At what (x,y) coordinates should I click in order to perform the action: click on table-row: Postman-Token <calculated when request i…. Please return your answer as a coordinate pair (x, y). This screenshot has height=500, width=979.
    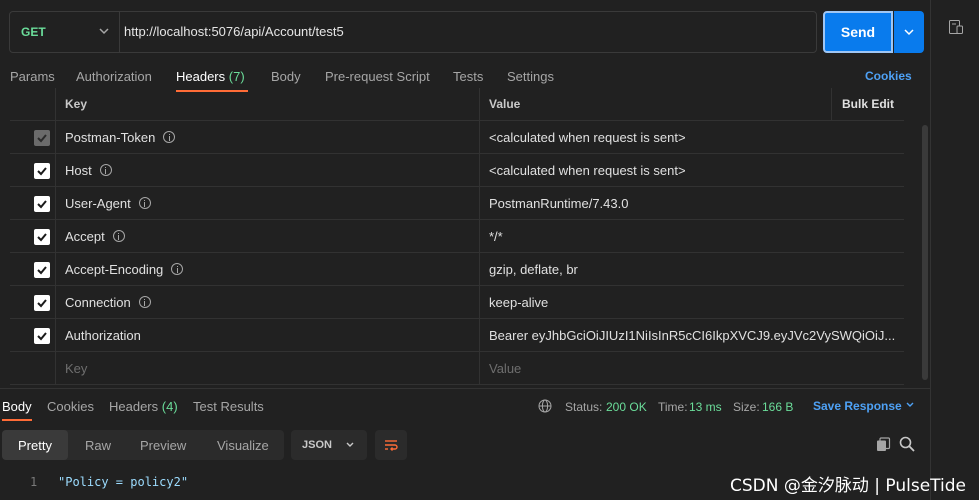
    Looking at the image, I should click on (457, 137).